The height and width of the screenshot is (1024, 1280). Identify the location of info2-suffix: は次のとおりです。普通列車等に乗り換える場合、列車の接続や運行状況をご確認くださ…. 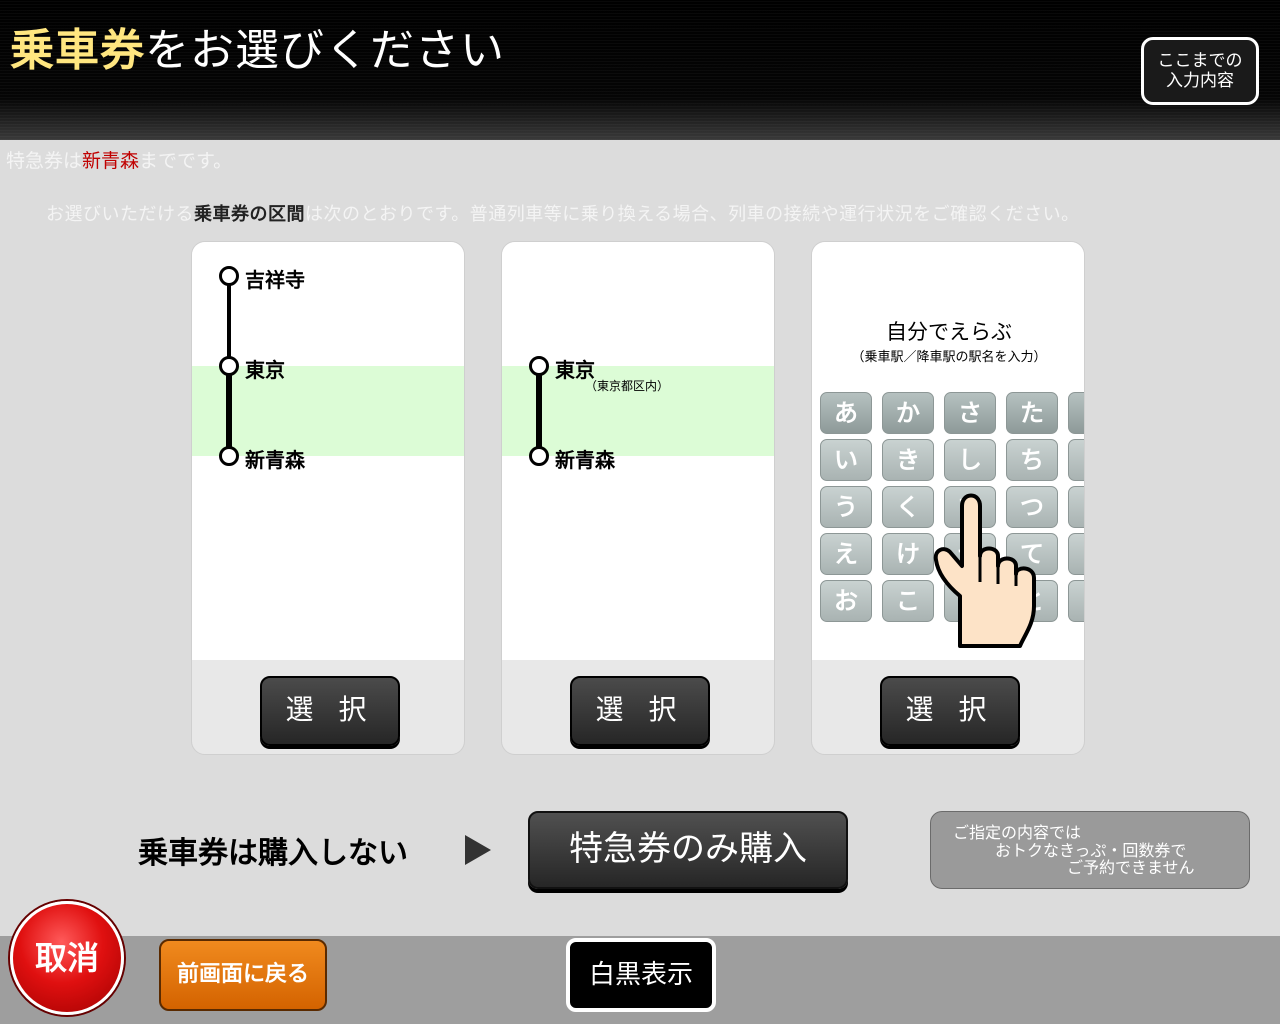
(692, 214).